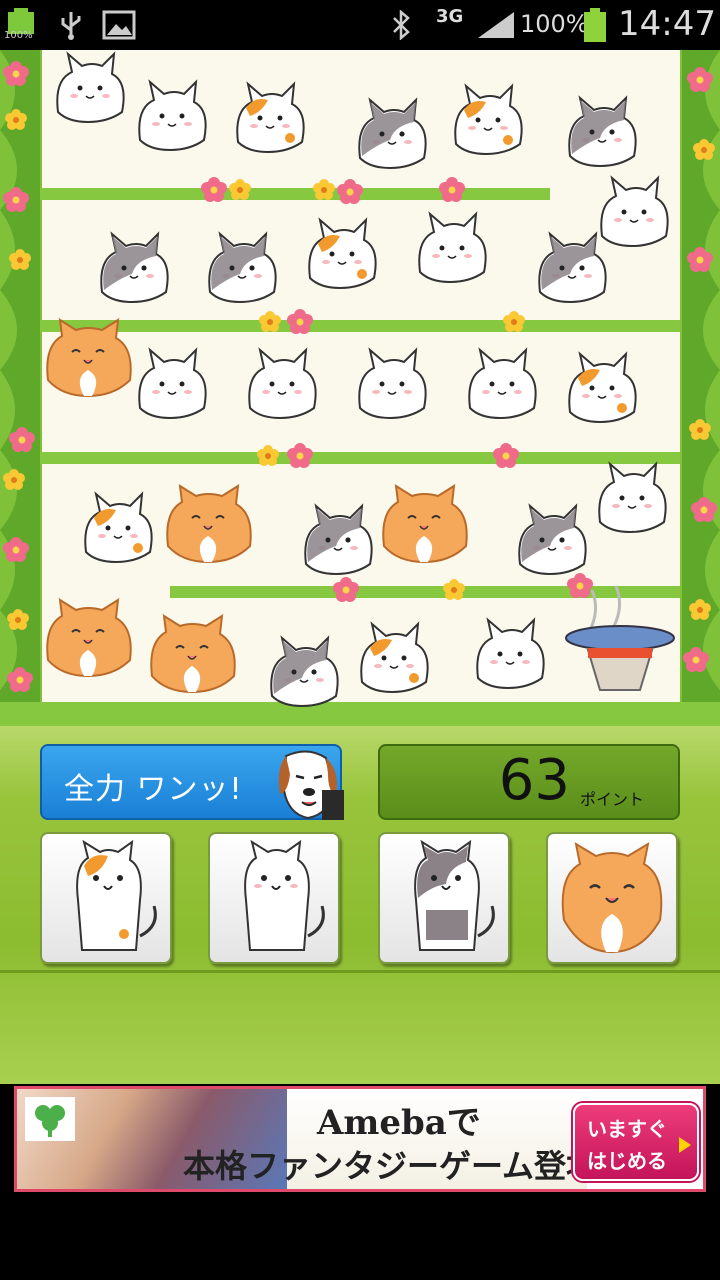 The width and height of the screenshot is (720, 1280). What do you see at coordinates (50, 1119) in the screenshot?
I see `ameba-clover-icon` at bounding box center [50, 1119].